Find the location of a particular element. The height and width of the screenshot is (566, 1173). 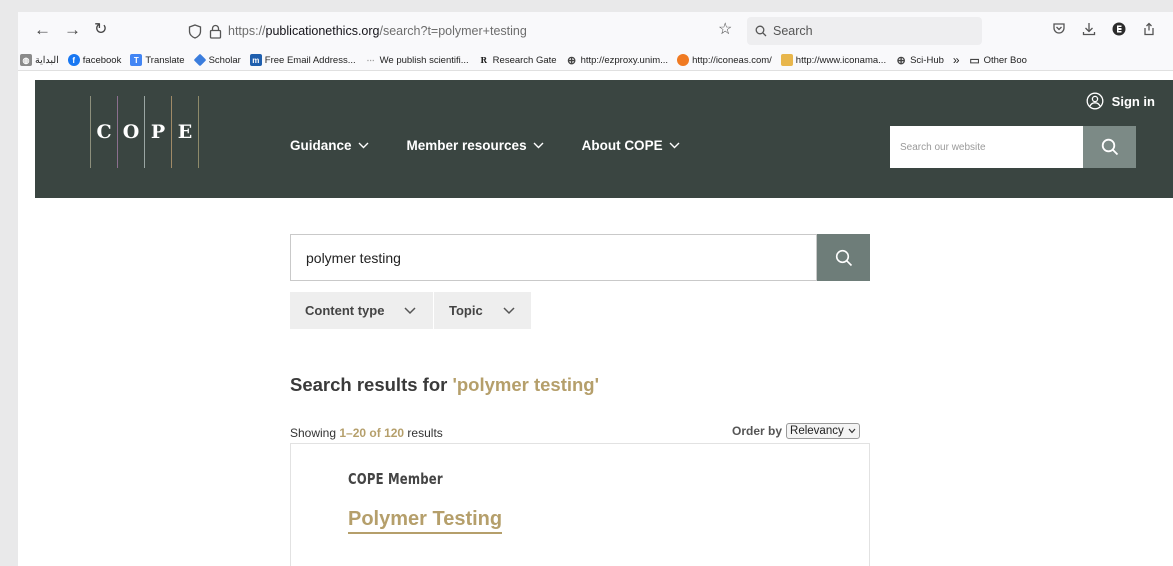

content-type-filter: Content type is located at coordinates (361, 310).